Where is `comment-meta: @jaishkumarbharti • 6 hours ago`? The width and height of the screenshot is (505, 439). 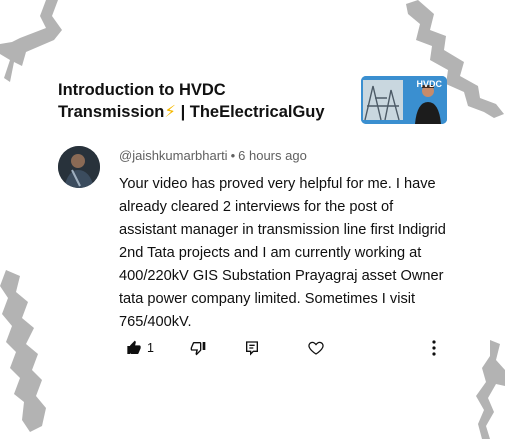 comment-meta: @jaishkumarbharti • 6 hours ago is located at coordinates (213, 155).